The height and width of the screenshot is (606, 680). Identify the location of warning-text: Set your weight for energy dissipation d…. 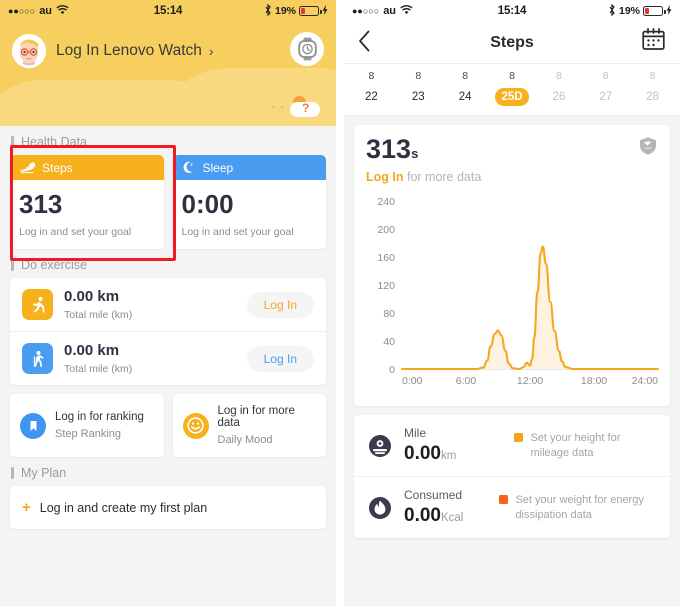
(579, 507).